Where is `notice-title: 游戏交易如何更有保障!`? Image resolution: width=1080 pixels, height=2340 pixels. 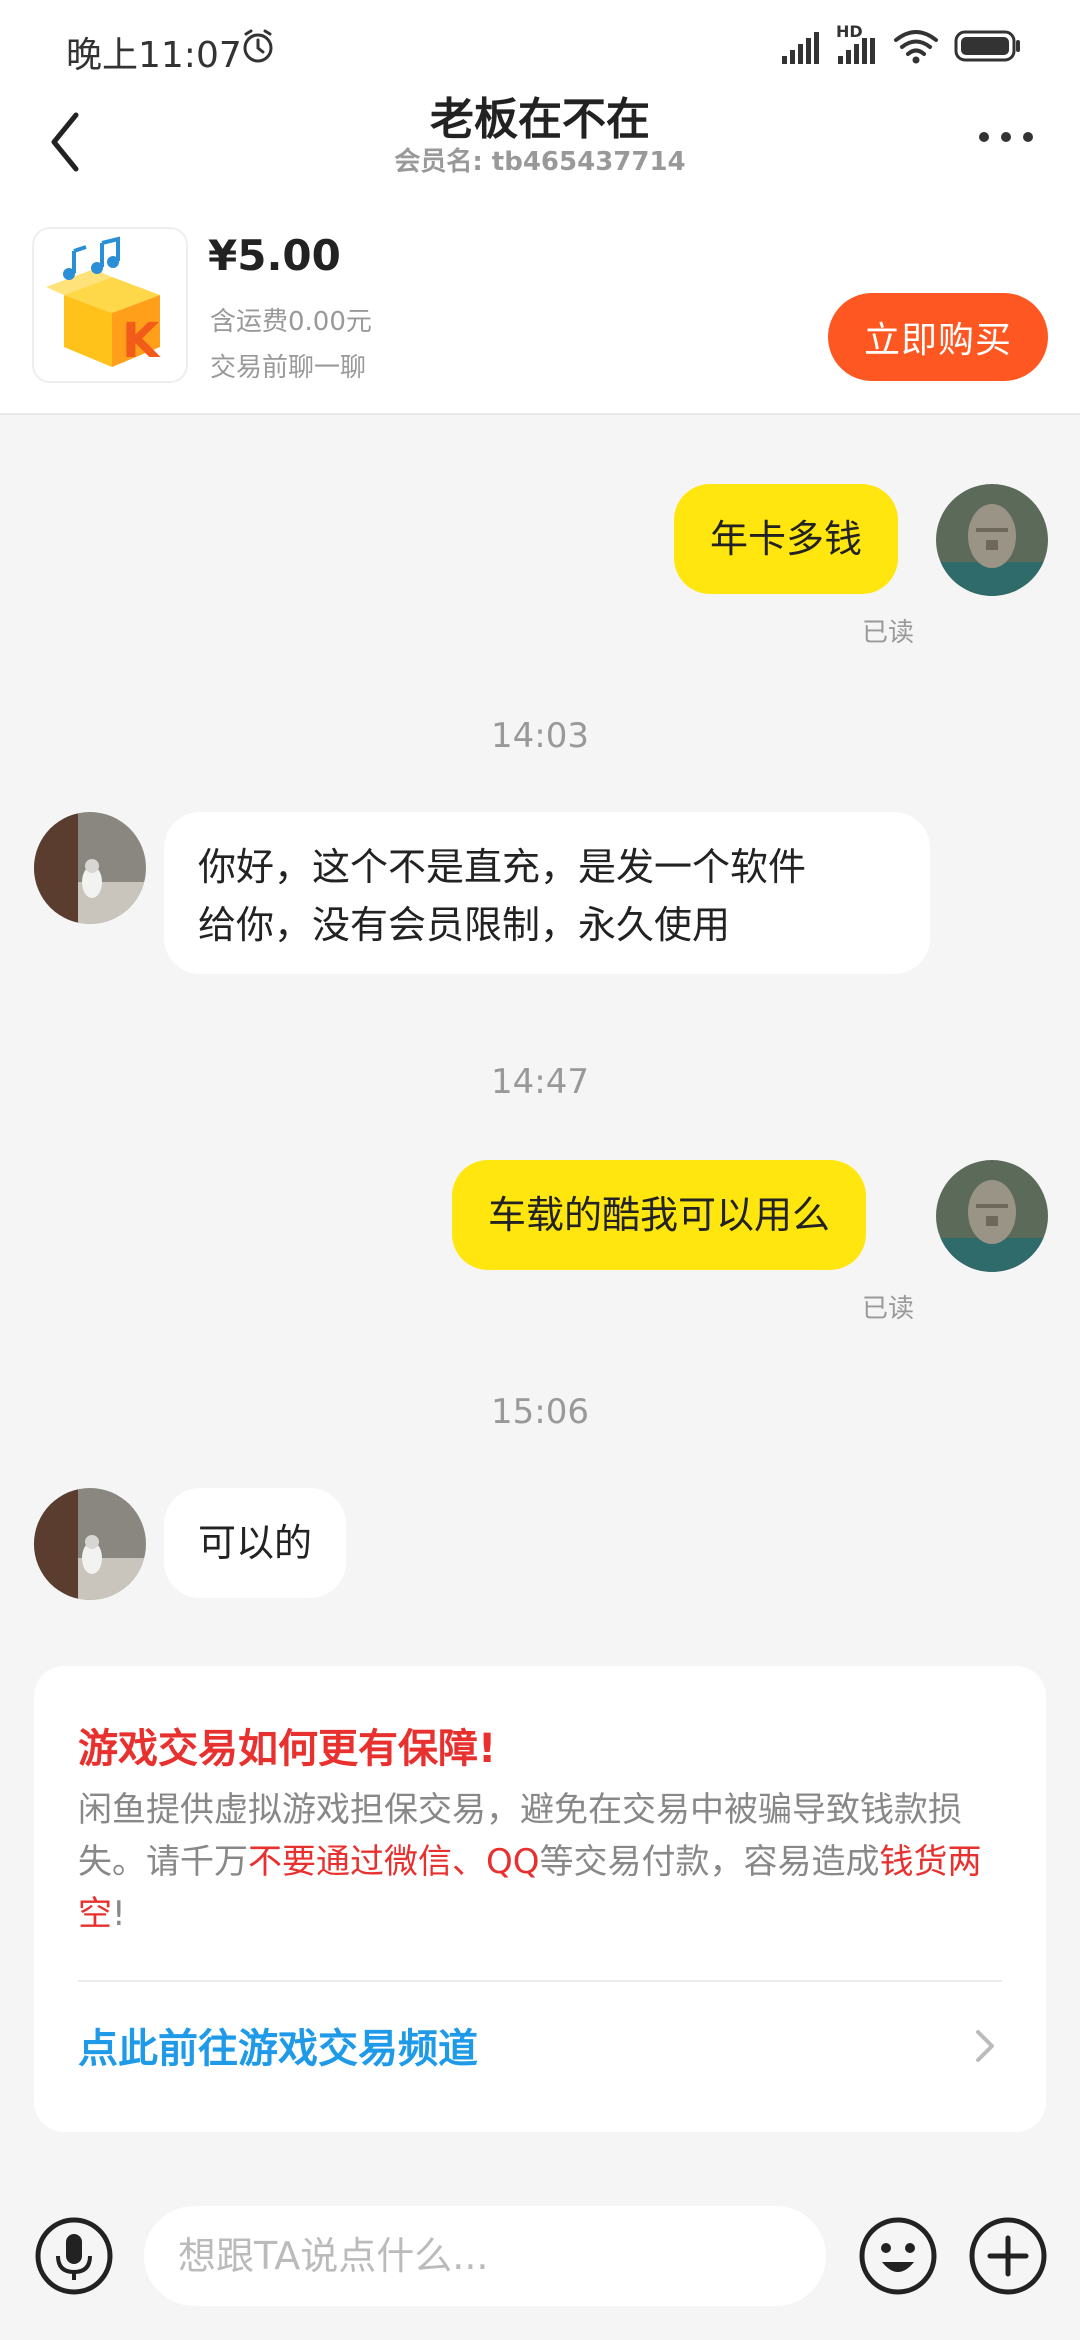
notice-title: 游戏交易如何更有保障! is located at coordinates (287, 1749).